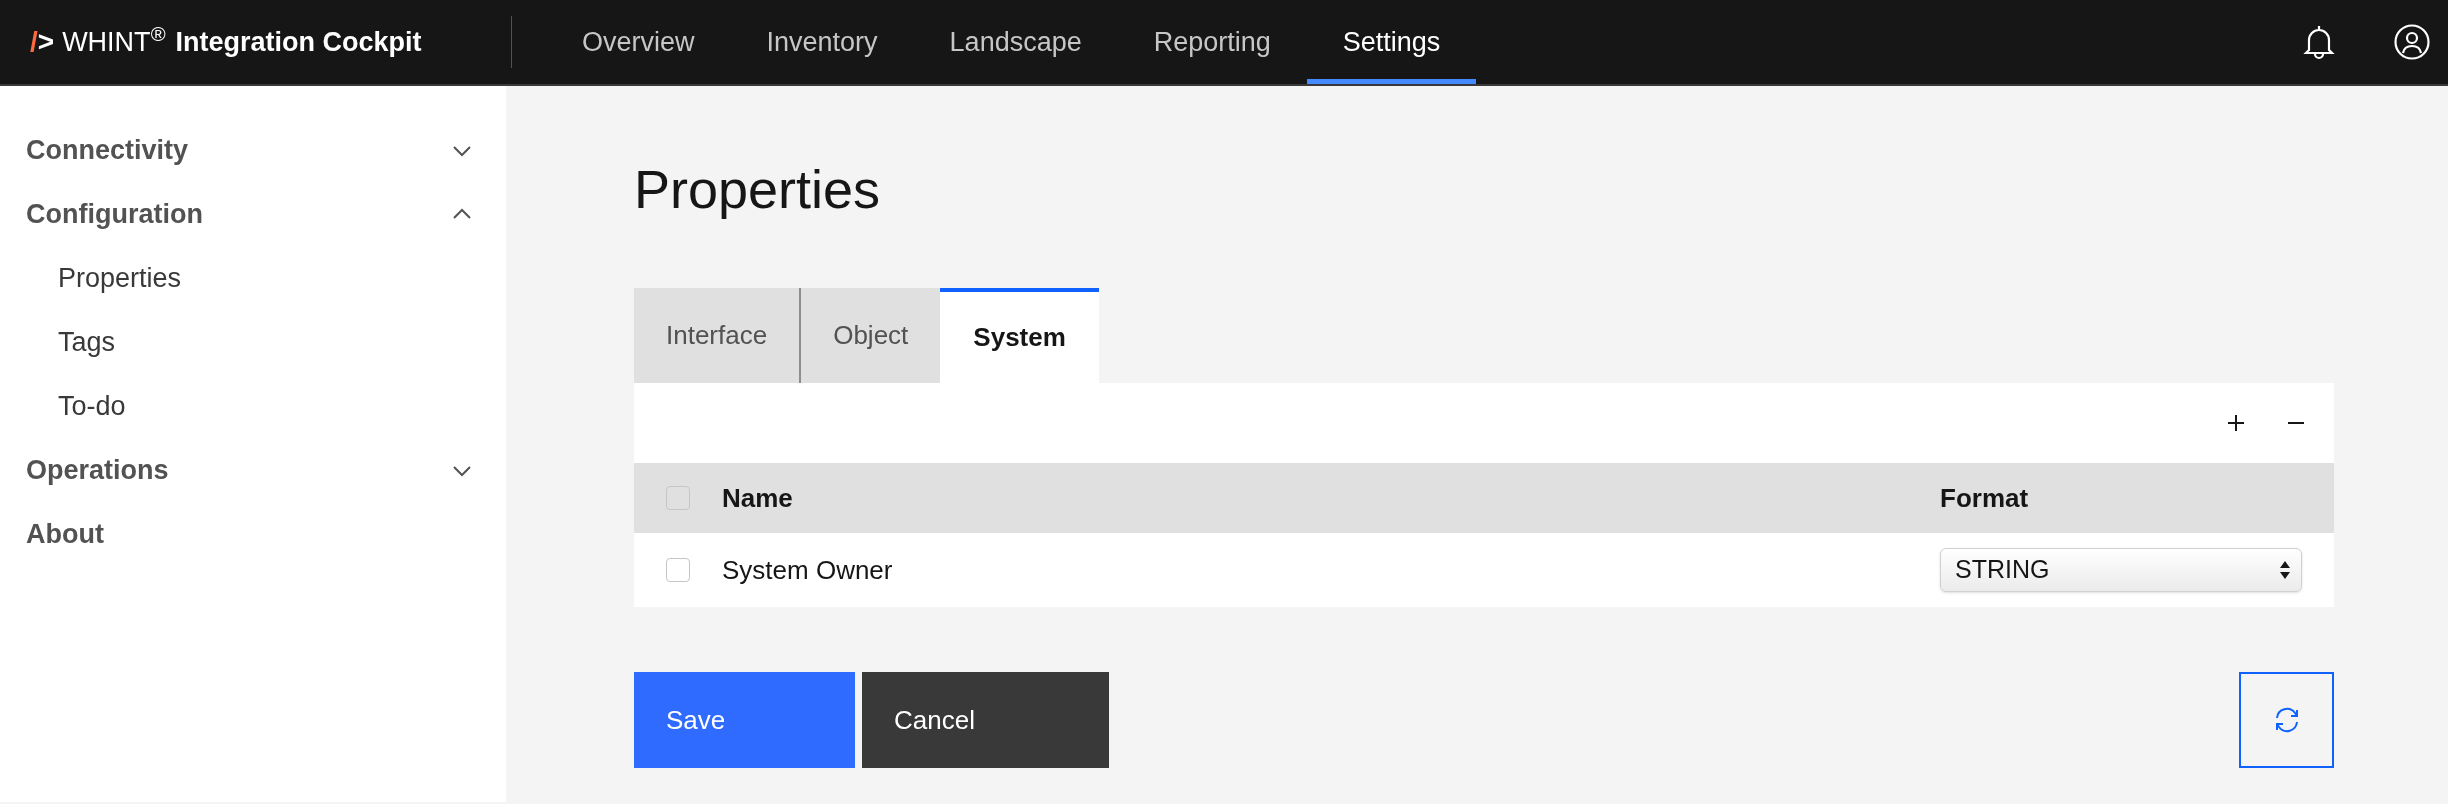 This screenshot has width=2448, height=804. What do you see at coordinates (65, 534) in the screenshot?
I see `sidebar-item: About` at bounding box center [65, 534].